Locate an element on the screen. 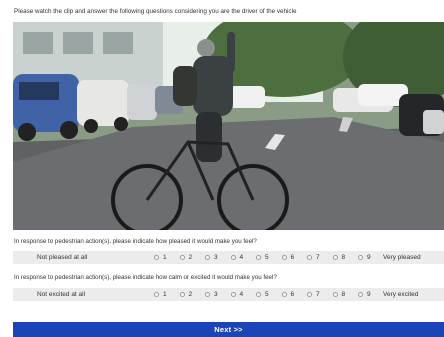 This screenshot has height=337, width=444. question-2-option-4: 4 is located at coordinates (242, 294).